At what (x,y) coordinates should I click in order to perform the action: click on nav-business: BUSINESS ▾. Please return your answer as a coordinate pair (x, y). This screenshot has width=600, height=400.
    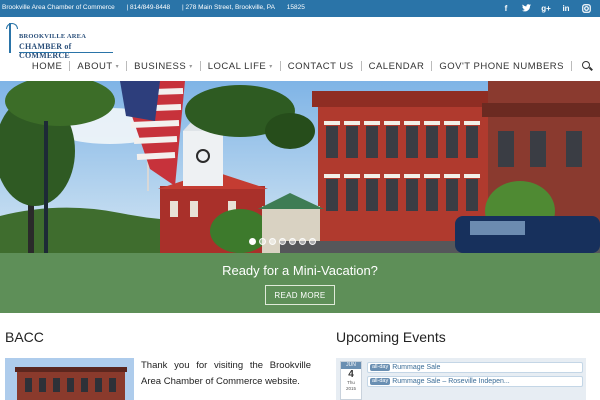
    Looking at the image, I should click on (163, 66).